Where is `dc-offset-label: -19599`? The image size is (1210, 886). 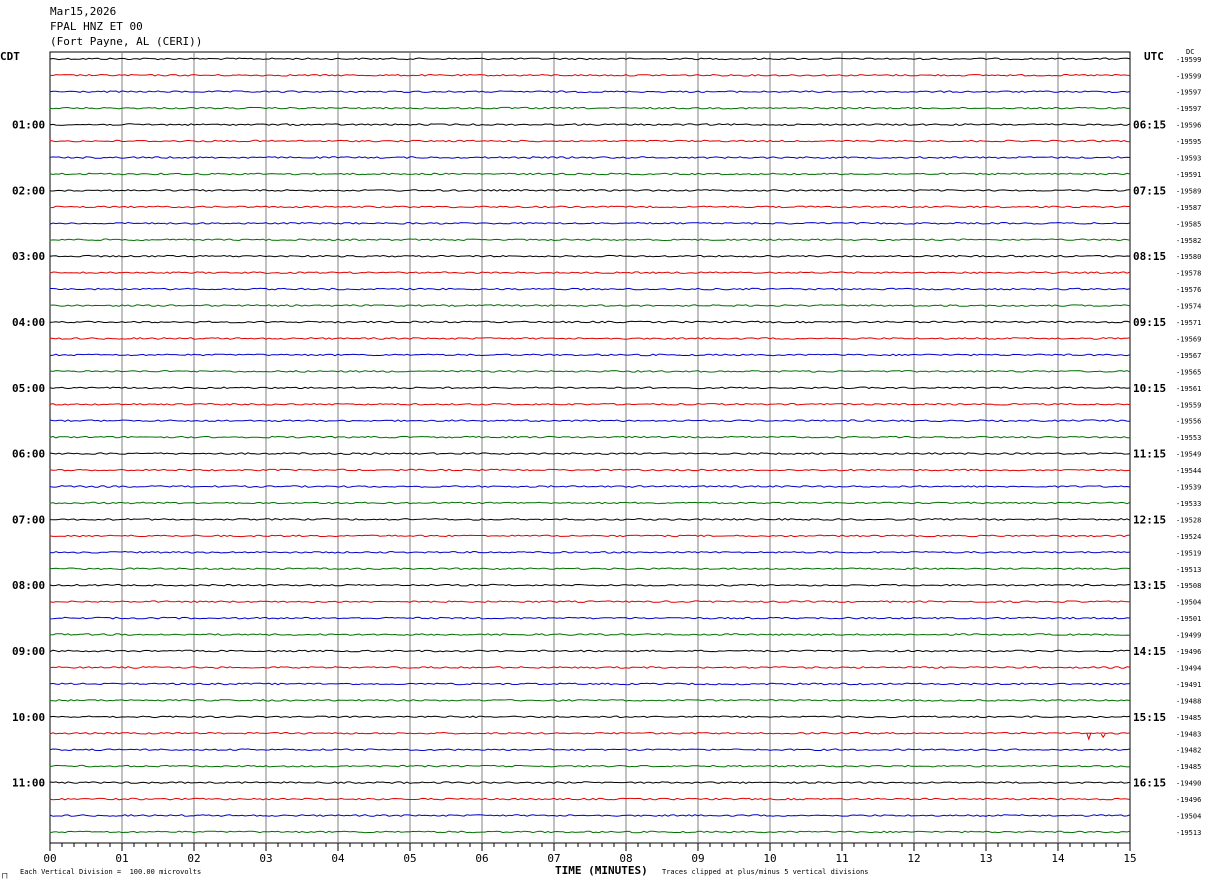 dc-offset-label: -19599 is located at coordinates (1188, 60).